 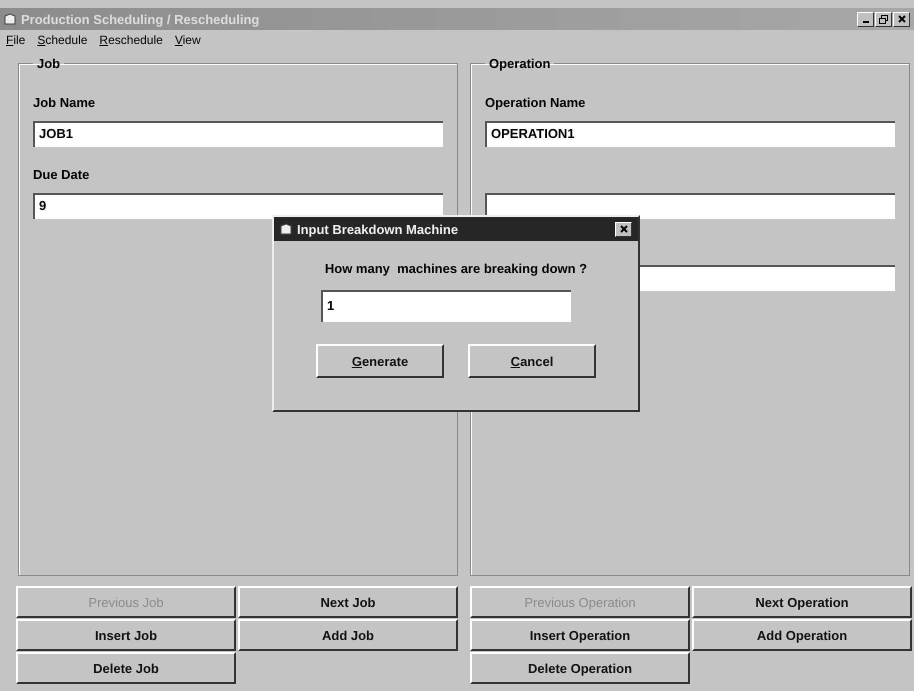 What do you see at coordinates (348, 635) in the screenshot?
I see `command-button: Add Job` at bounding box center [348, 635].